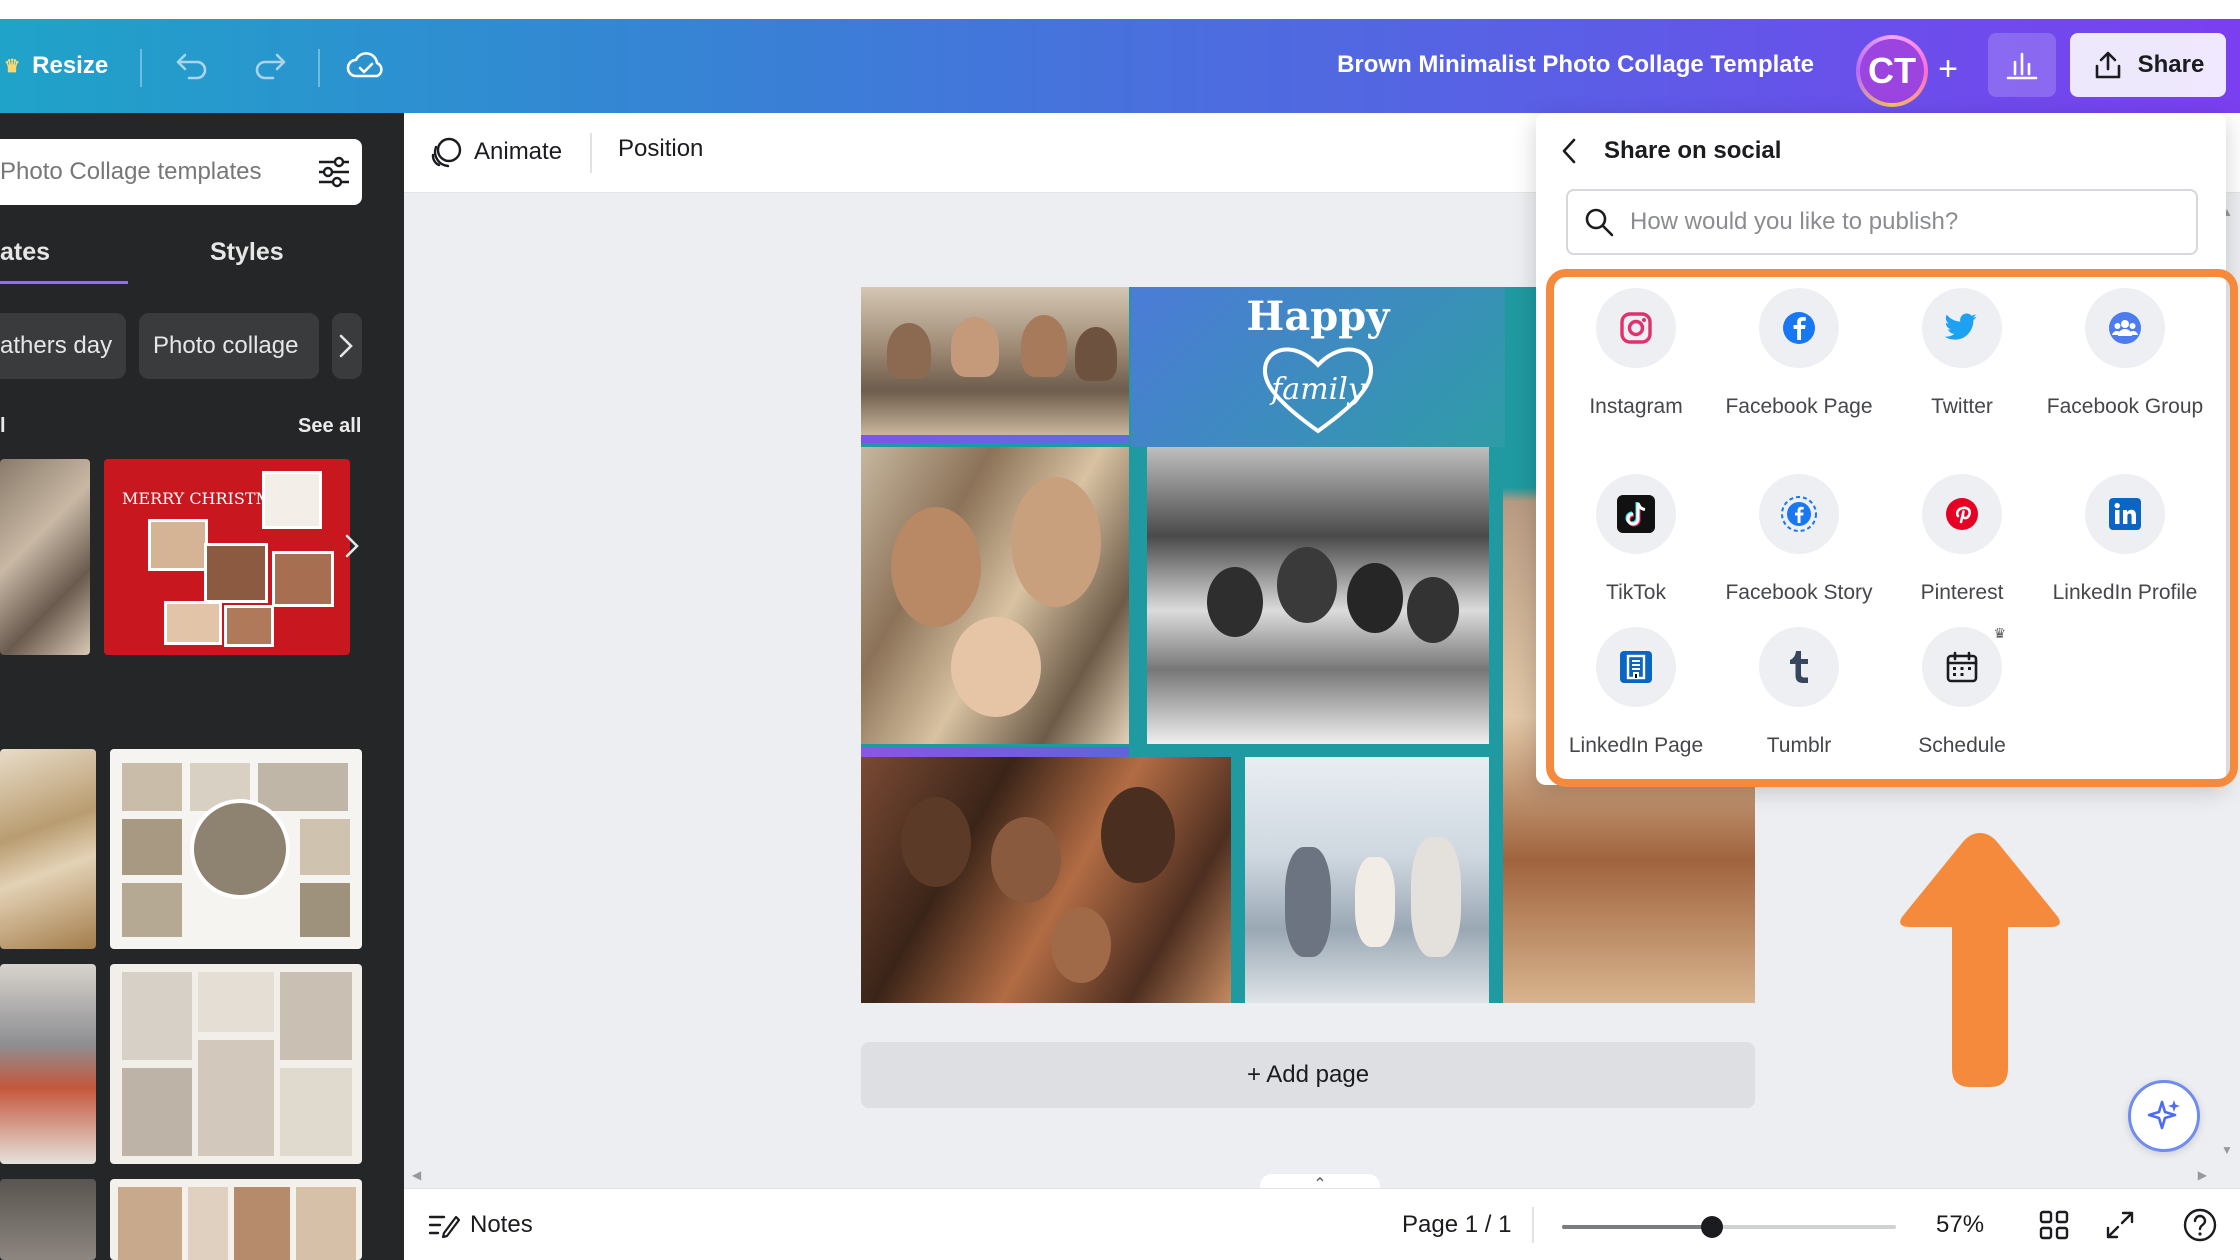 The height and width of the screenshot is (1260, 2240). I want to click on crown-icon: ♛, so click(12, 65).